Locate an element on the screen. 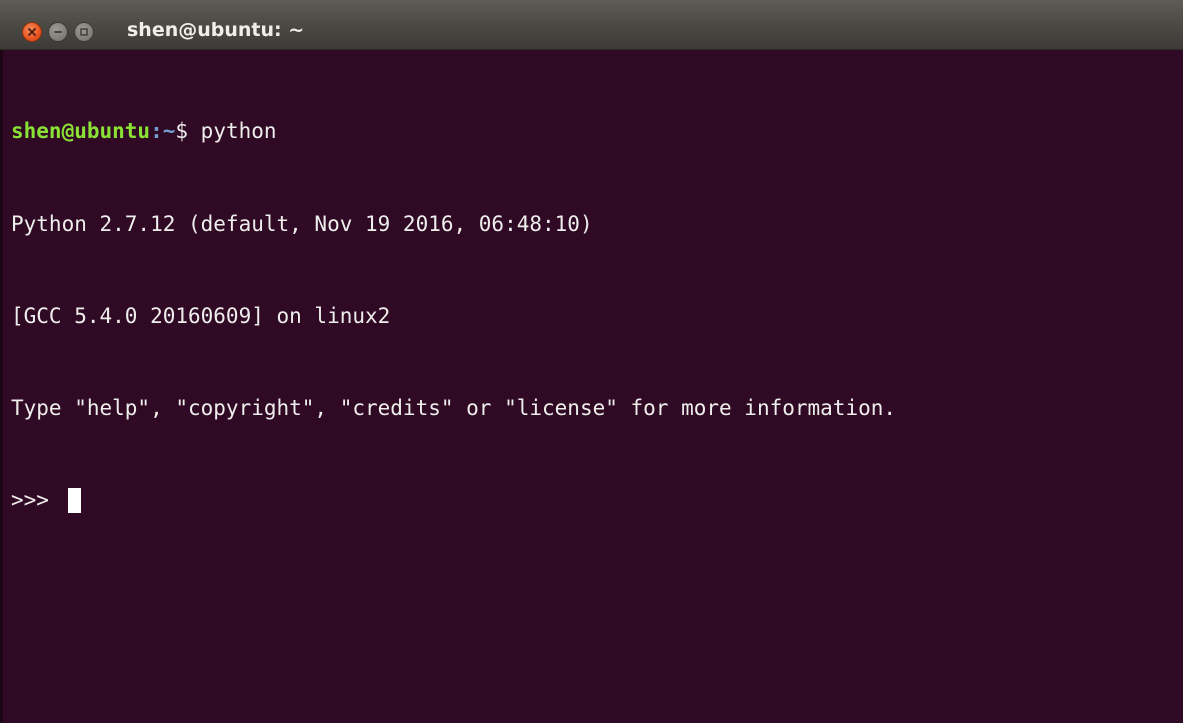 The width and height of the screenshot is (1183, 723). window-title: shen@ubuntu: ~ is located at coordinates (216, 30).